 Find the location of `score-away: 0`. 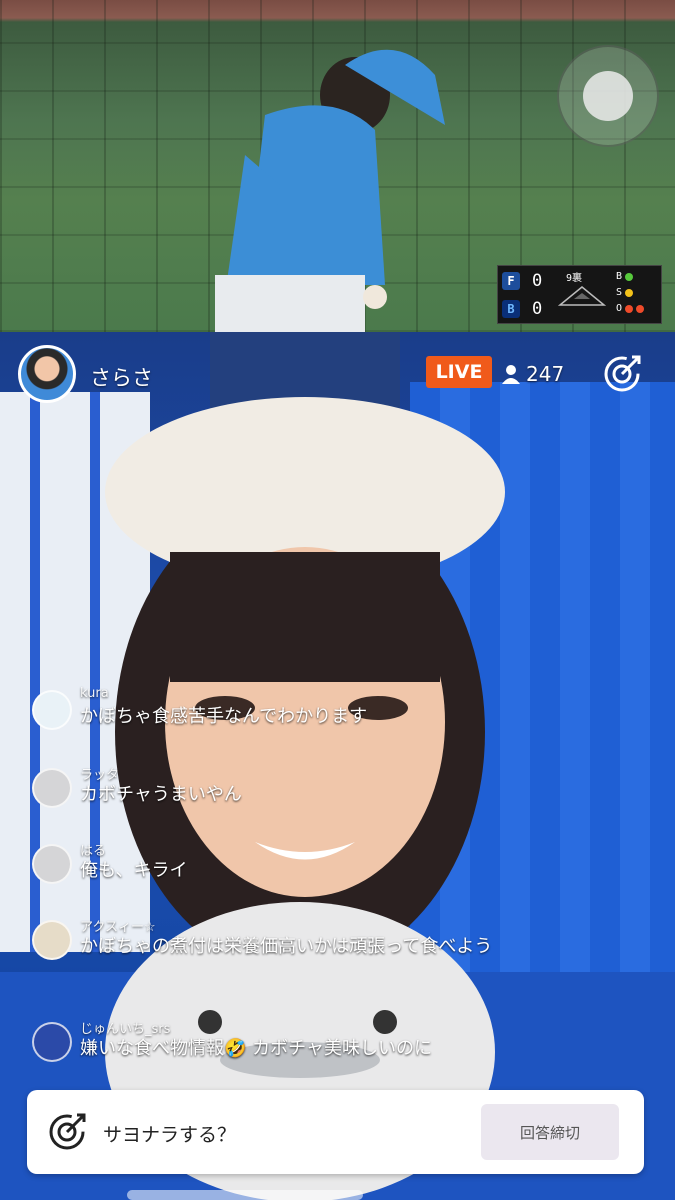

score-away: 0 is located at coordinates (537, 309).